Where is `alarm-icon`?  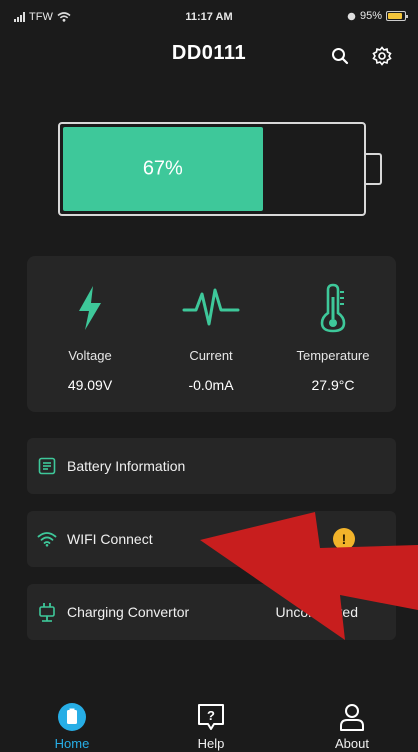
alarm-icon is located at coordinates (351, 16).